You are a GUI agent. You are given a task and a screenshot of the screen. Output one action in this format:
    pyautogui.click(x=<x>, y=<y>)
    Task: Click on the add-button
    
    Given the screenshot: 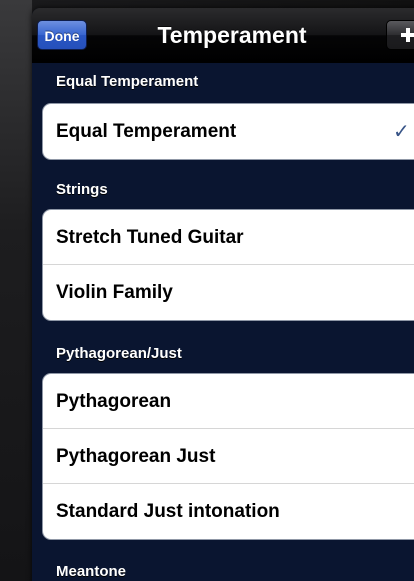 What is the action you would take?
    pyautogui.click(x=400, y=35)
    